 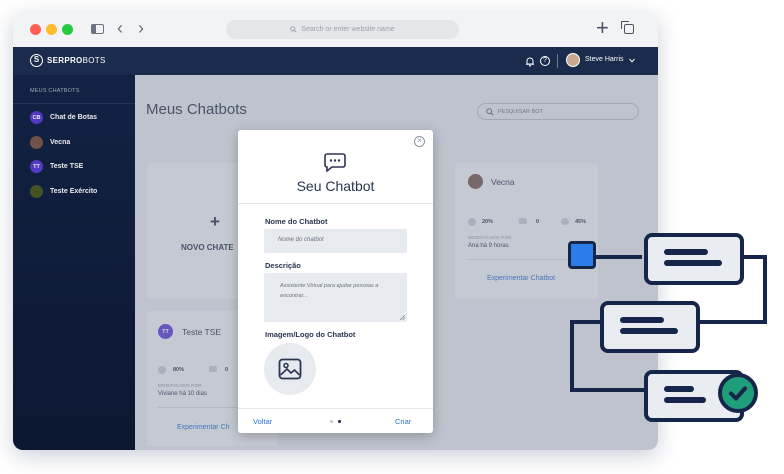 I want to click on create-button: Criar, so click(x=403, y=421).